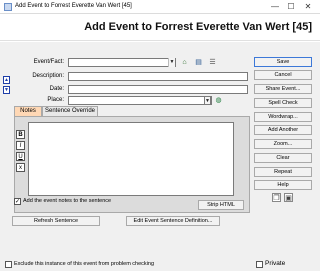 This screenshot has width=320, height=271. I want to click on app-icon, so click(8, 7).